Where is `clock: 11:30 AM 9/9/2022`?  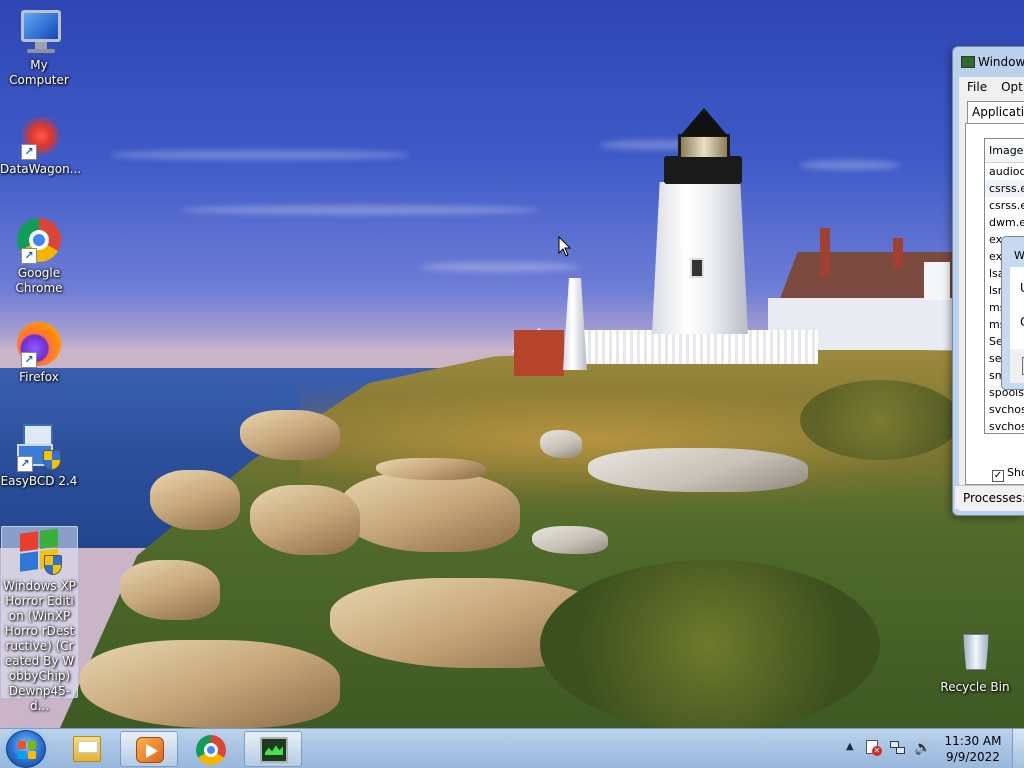 clock: 11:30 AM 9/9/2022 is located at coordinates (973, 749).